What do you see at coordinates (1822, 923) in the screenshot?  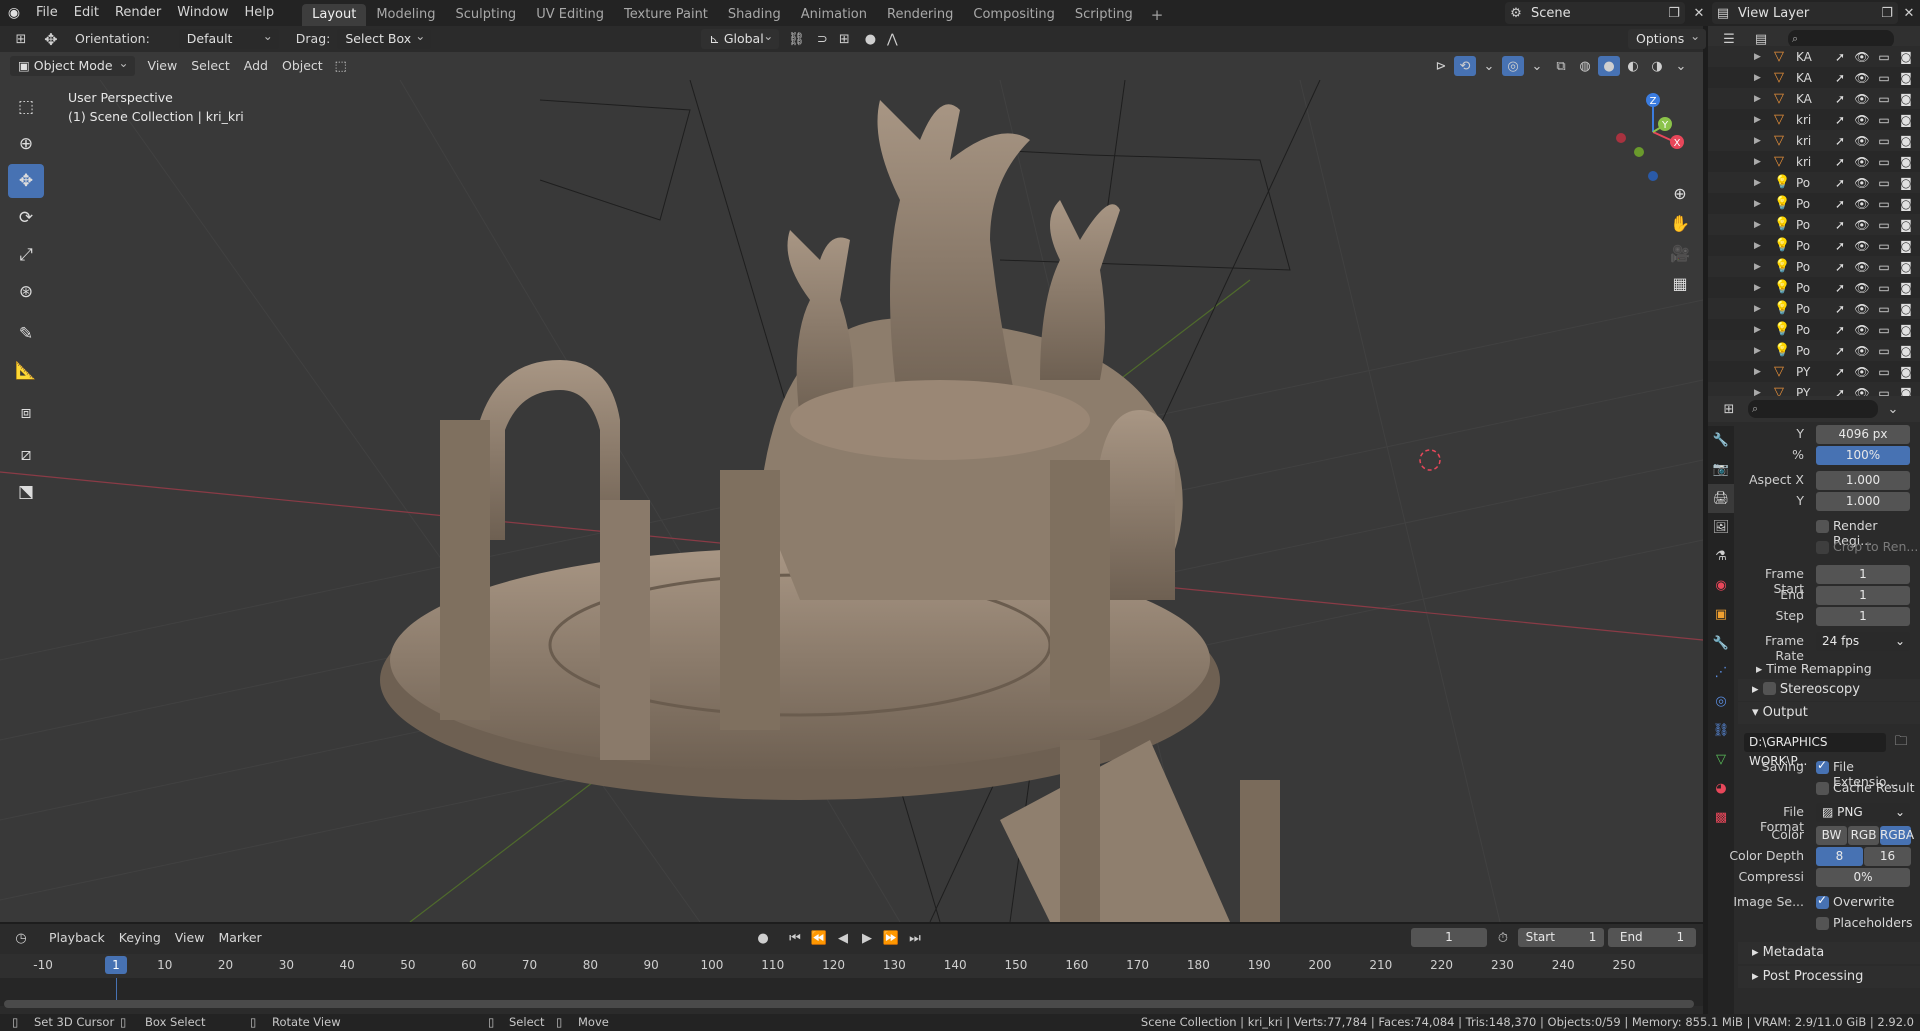 I see `placeholders-checkbox` at bounding box center [1822, 923].